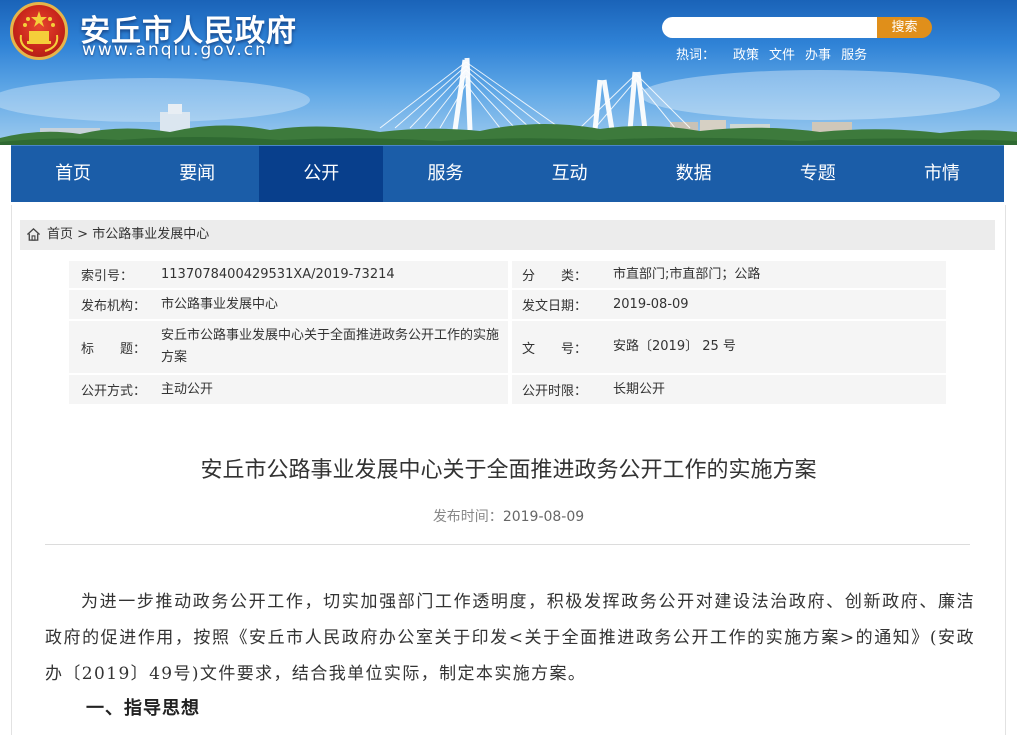 The image size is (1017, 735). Describe the element at coordinates (175, 50) in the screenshot. I see `site-url: www.anqiu.gov.cn` at that location.